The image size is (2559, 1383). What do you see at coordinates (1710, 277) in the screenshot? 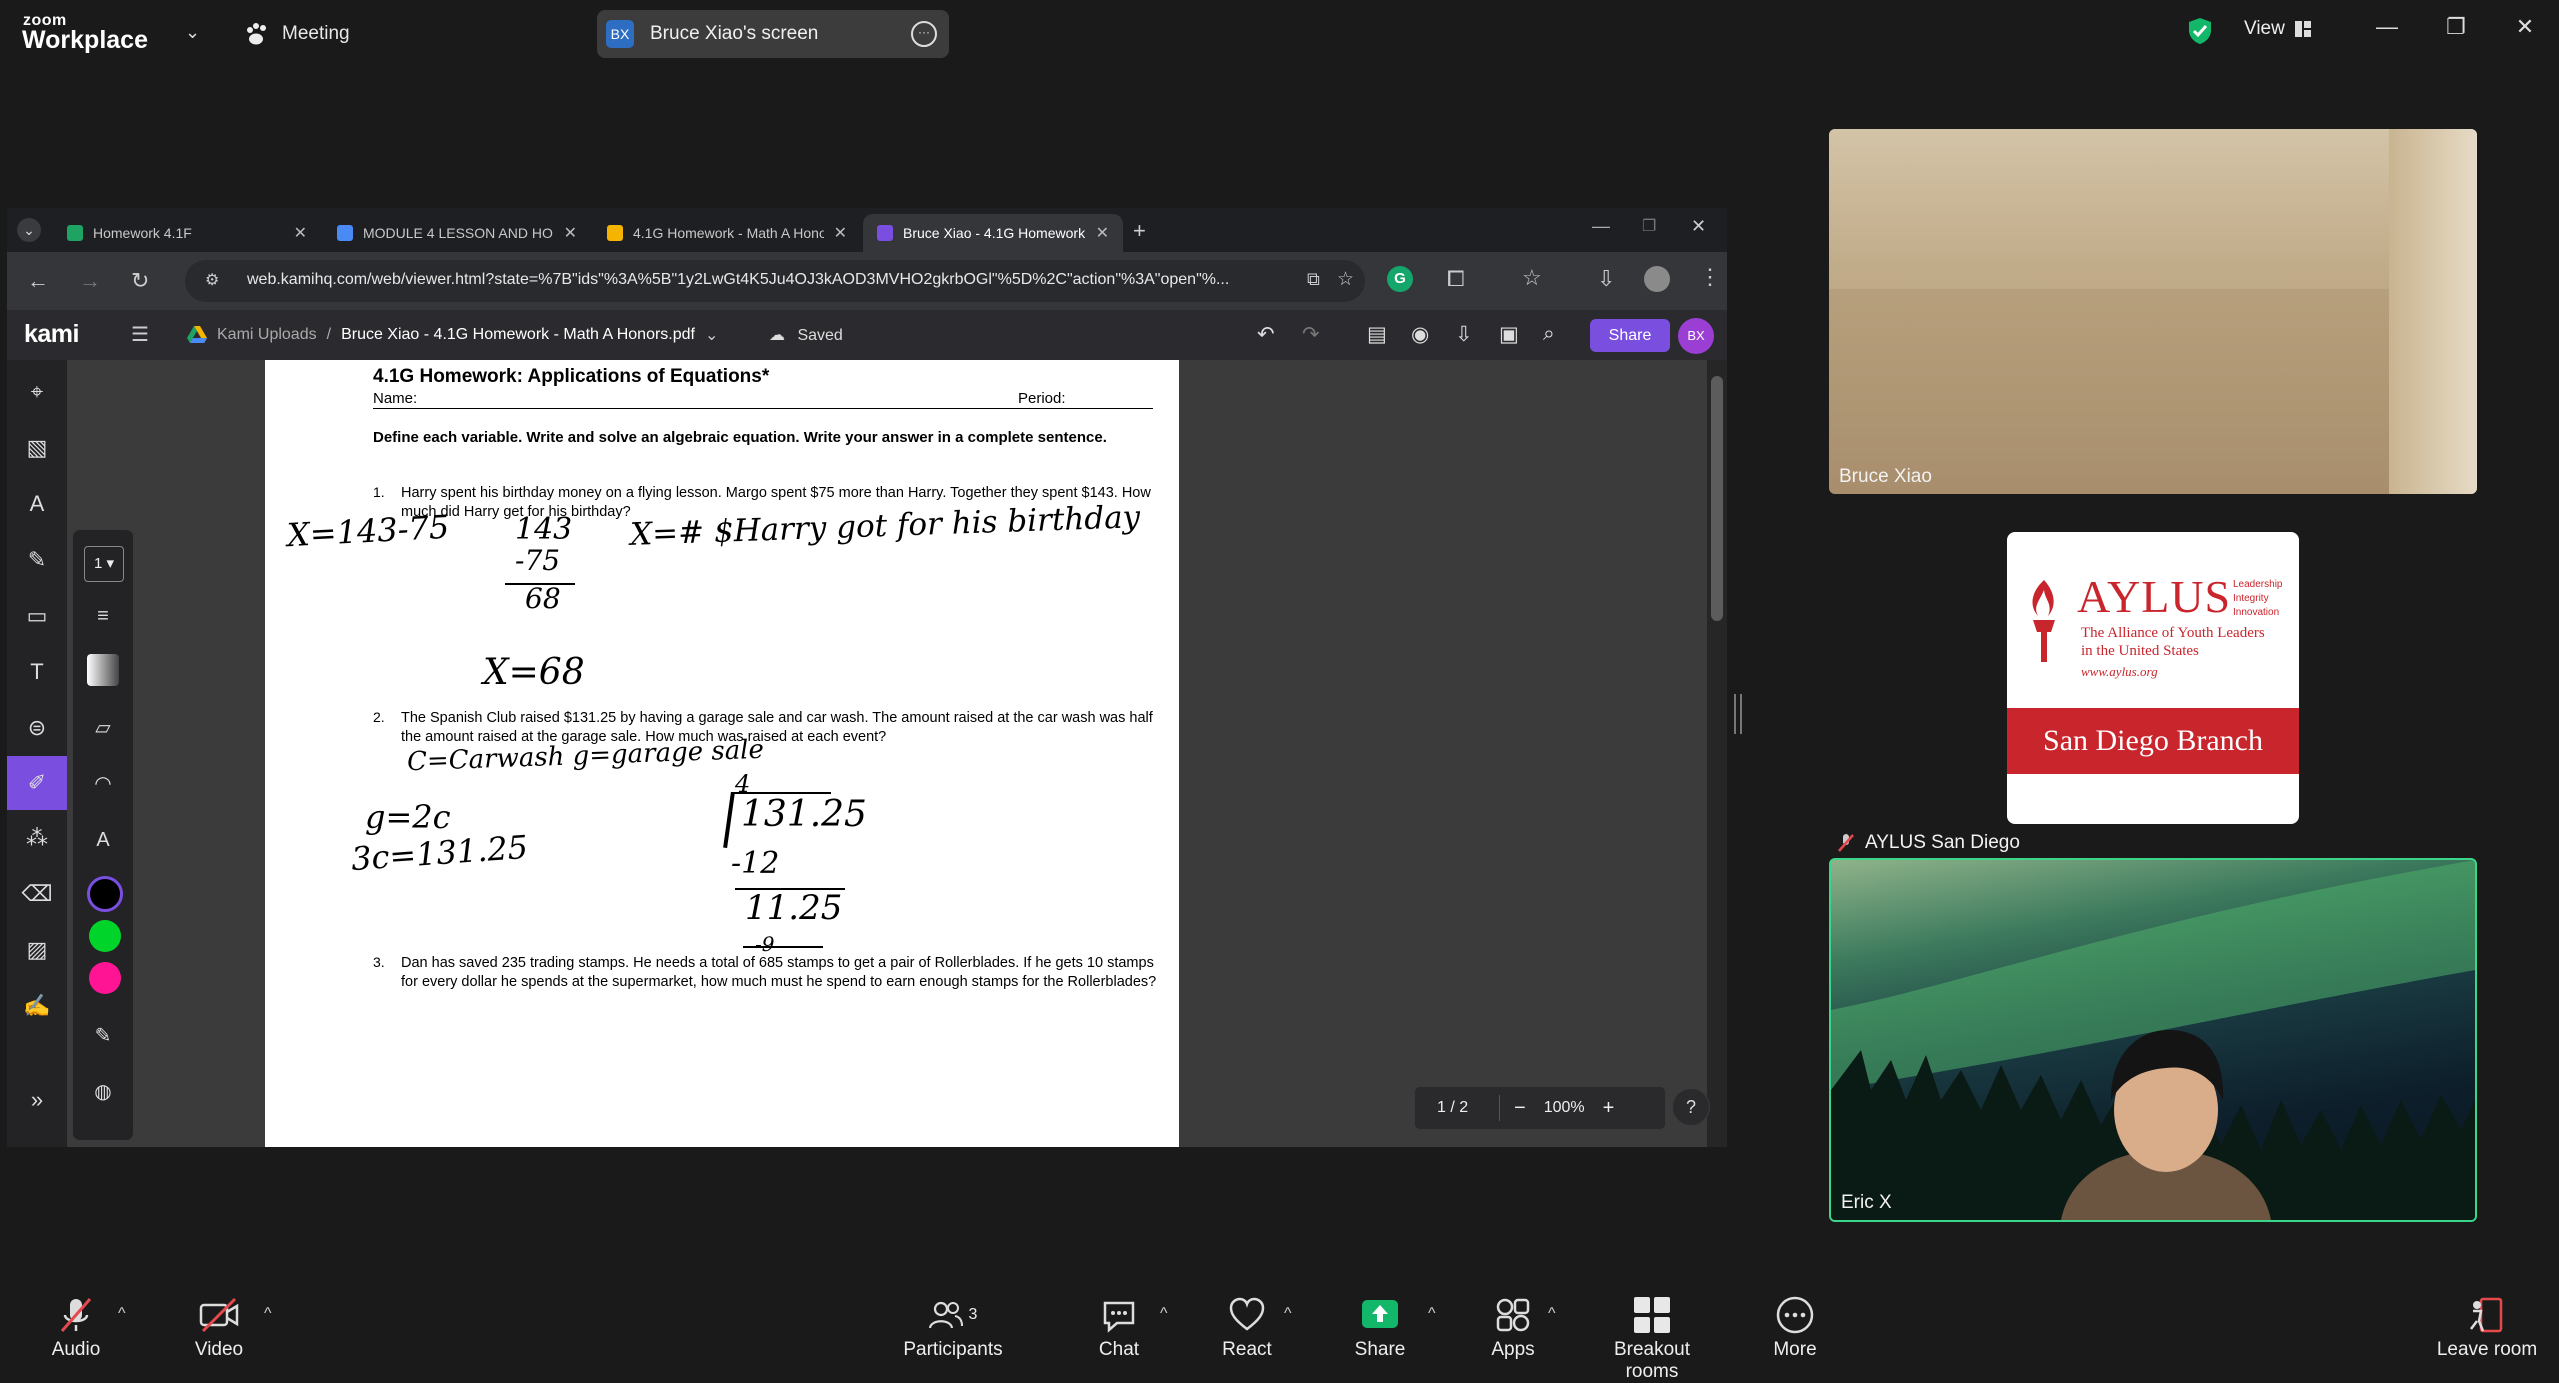
I see `browser-menu-icon: ⋮` at bounding box center [1710, 277].